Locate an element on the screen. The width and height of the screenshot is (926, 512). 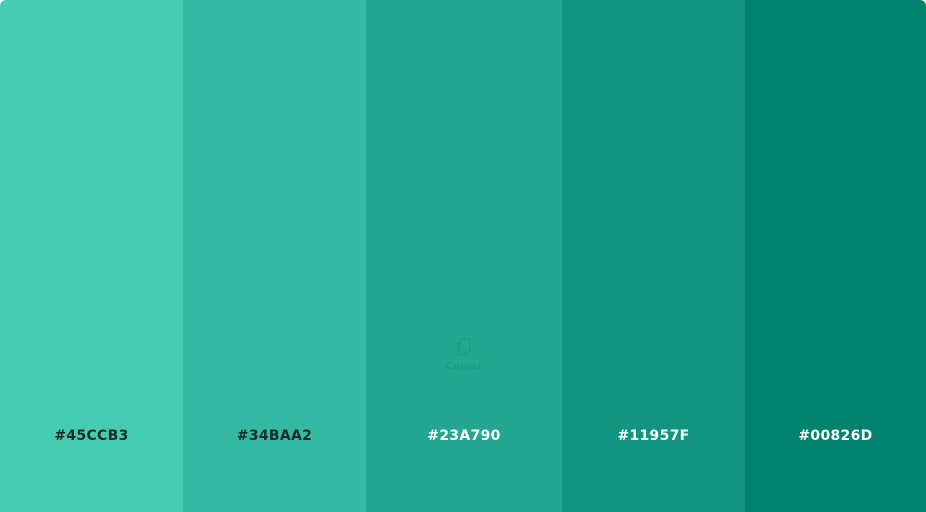
clipboard-icon is located at coordinates (464, 347).